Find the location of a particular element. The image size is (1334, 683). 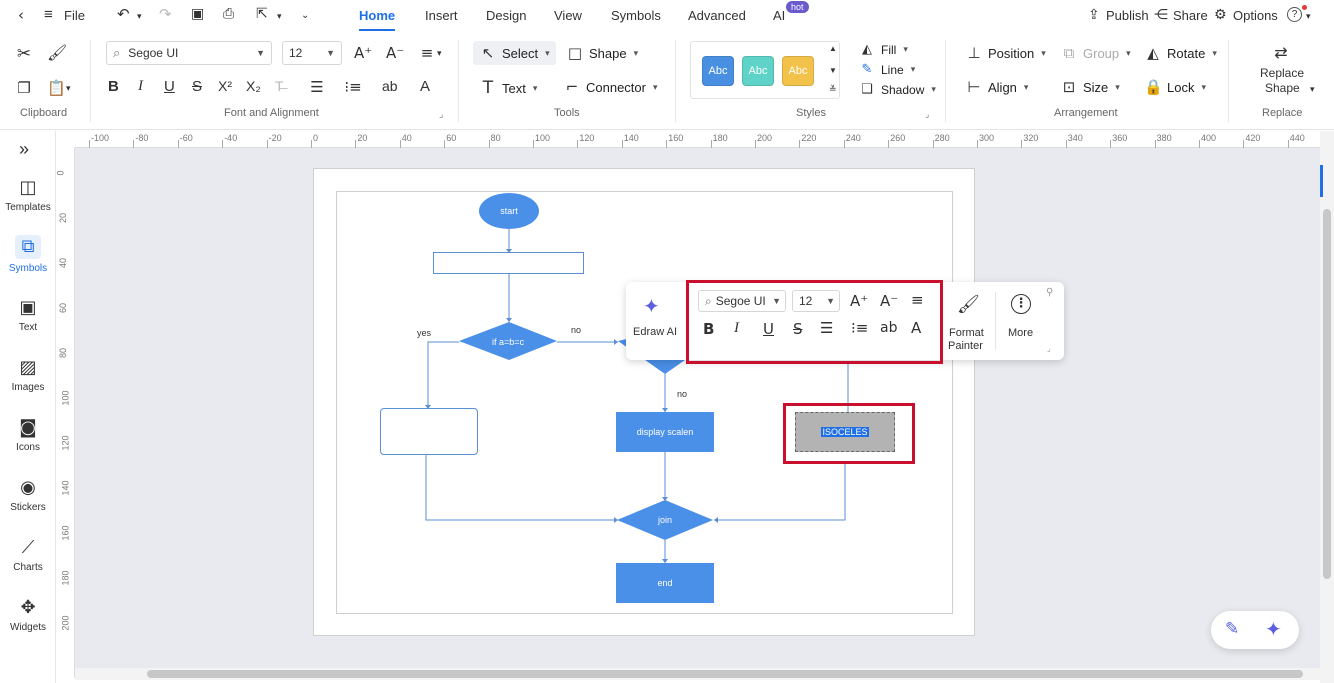

divider is located at coordinates (995, 321).